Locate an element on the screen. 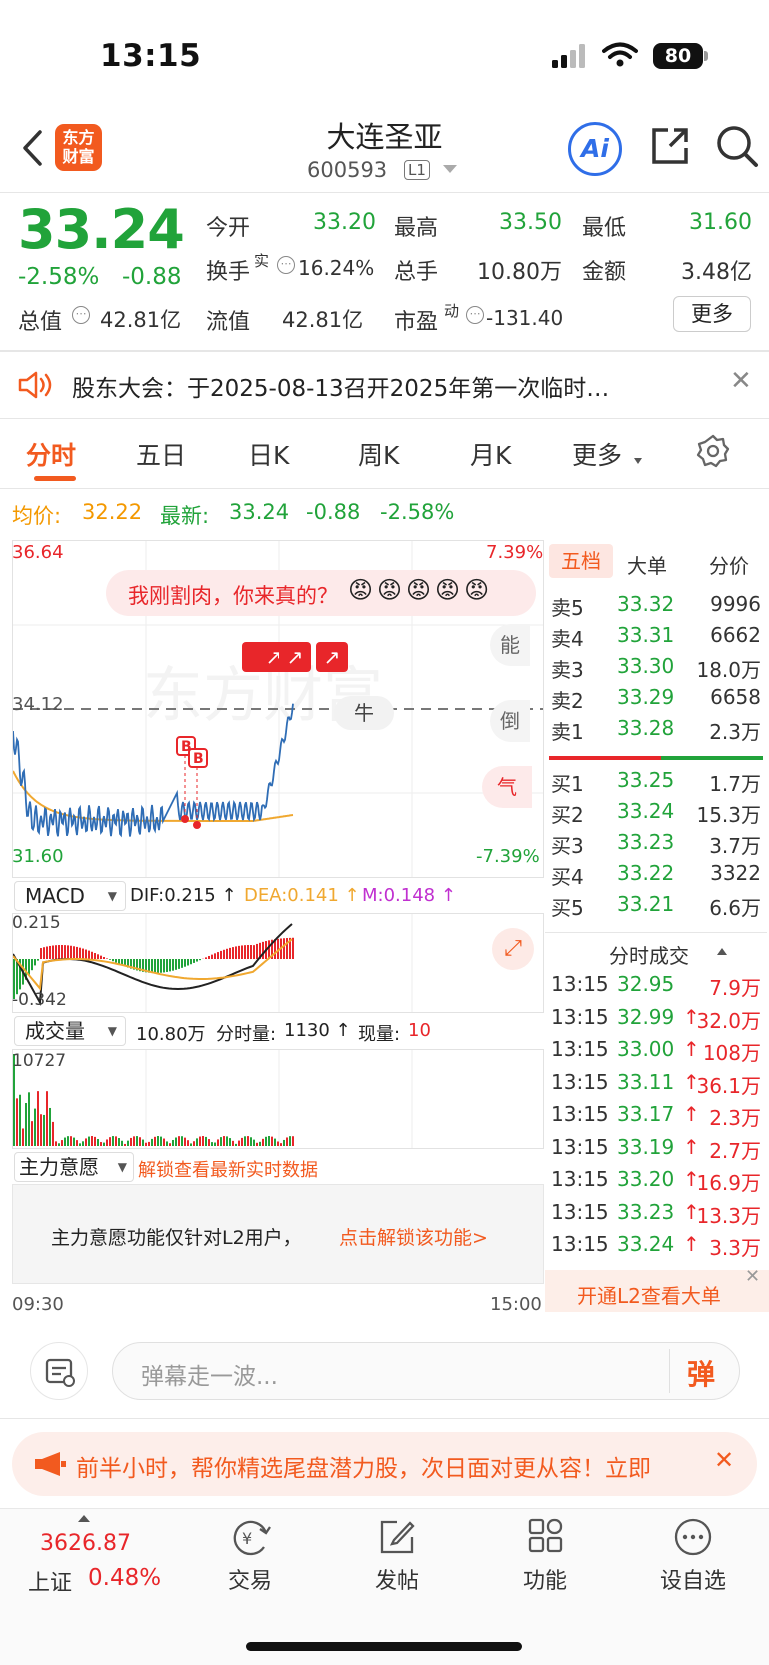 The image size is (769, 1665). promo-text: 前半小时，帮你精选尾盘潜力股，次日面对更从容！立即 is located at coordinates (375, 1466).